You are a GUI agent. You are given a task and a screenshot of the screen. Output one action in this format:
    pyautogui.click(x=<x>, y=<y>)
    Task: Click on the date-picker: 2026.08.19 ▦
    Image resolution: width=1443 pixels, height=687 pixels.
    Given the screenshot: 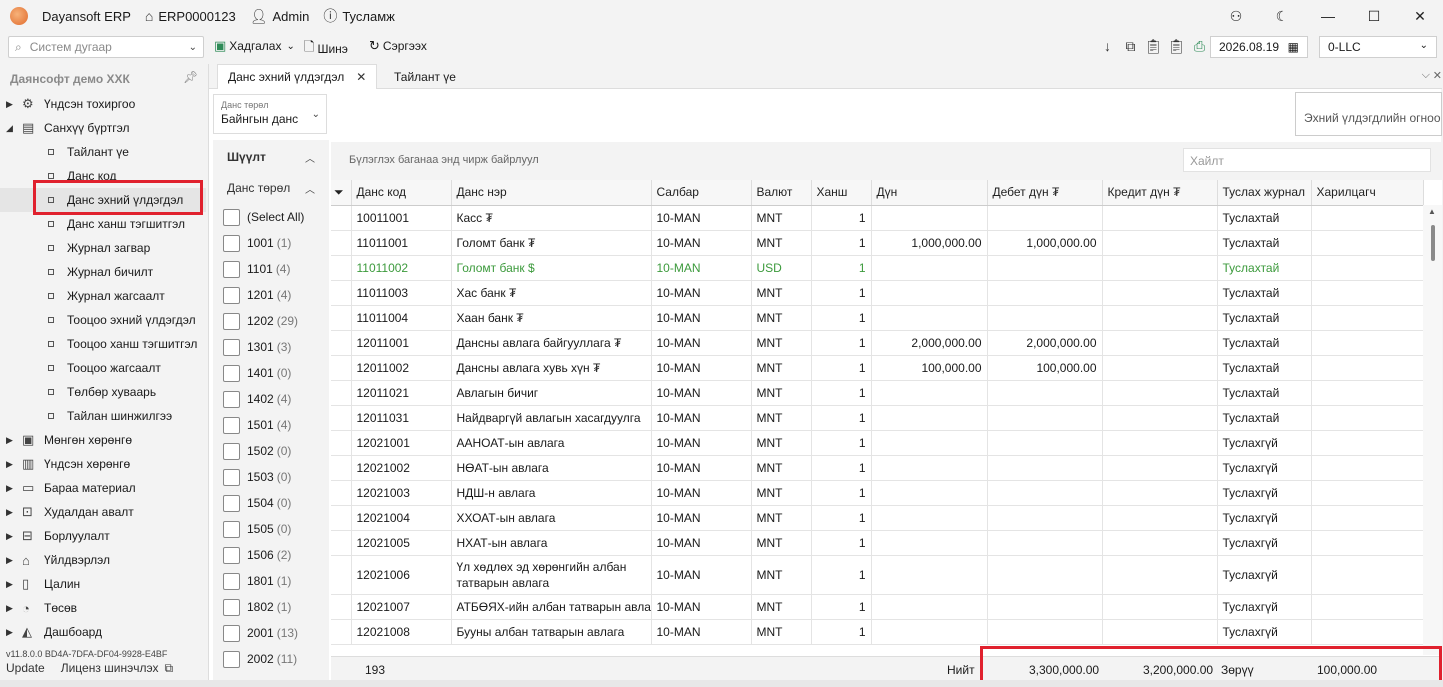 What is the action you would take?
    pyautogui.click(x=1259, y=47)
    